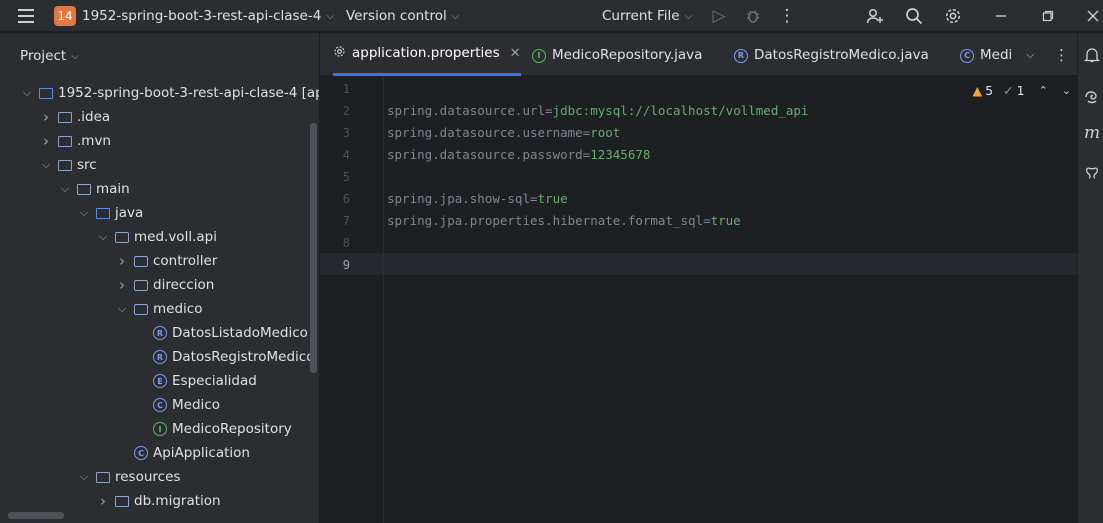 The image size is (1103, 523). I want to click on tree-item: ⌵ medico, so click(159, 309).